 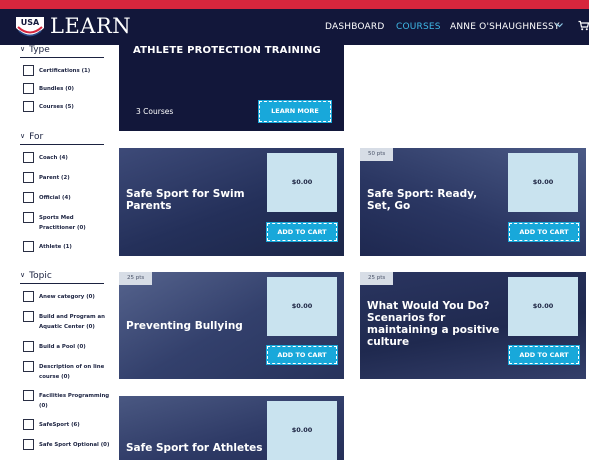 What do you see at coordinates (355, 27) in the screenshot?
I see `nav-dashboard: DASHBOARD` at bounding box center [355, 27].